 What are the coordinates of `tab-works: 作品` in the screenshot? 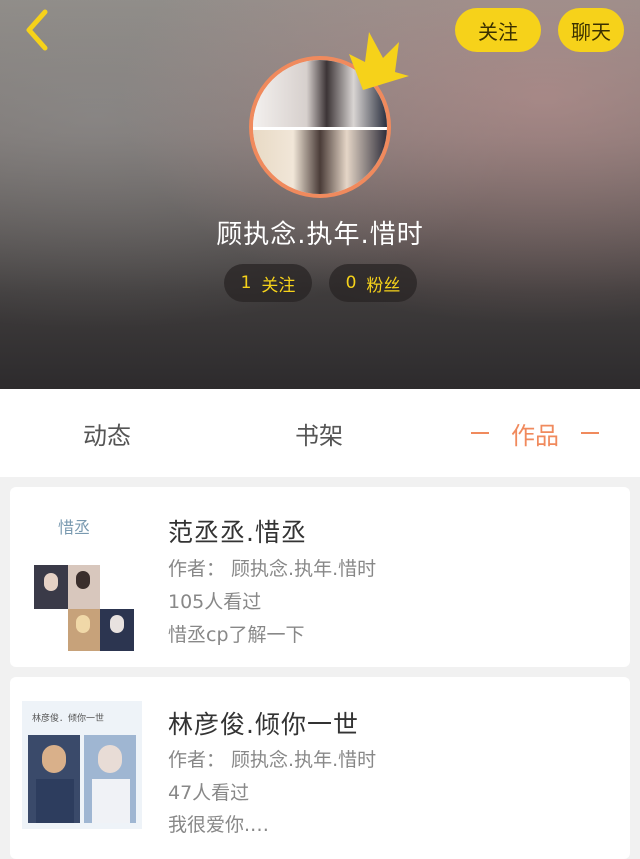 It's located at (535, 433).